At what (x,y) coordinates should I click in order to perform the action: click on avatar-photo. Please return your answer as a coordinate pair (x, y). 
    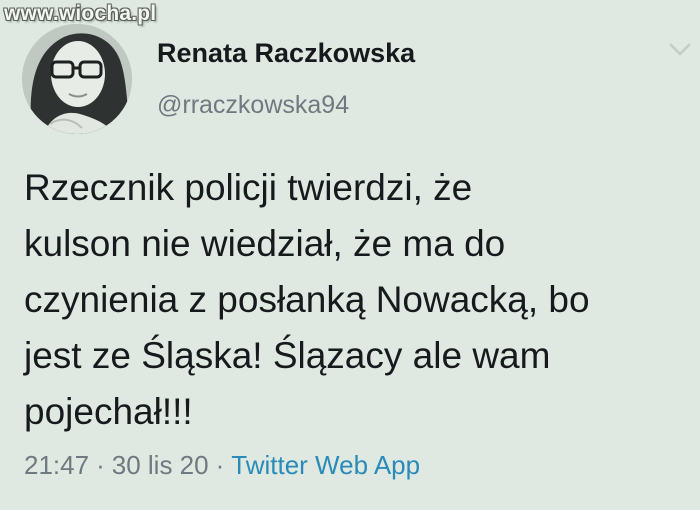
    Looking at the image, I should click on (77, 79).